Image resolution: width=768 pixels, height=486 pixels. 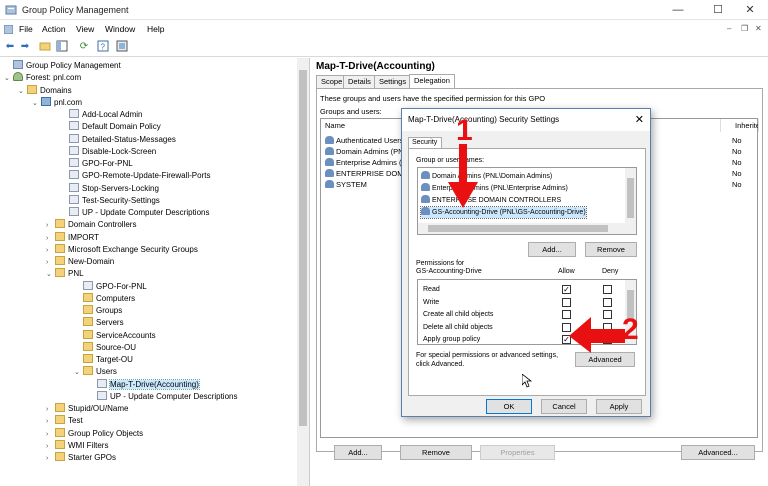 What do you see at coordinates (84, 47) in the screenshot?
I see `refresh-icon: ⟳` at bounding box center [84, 47].